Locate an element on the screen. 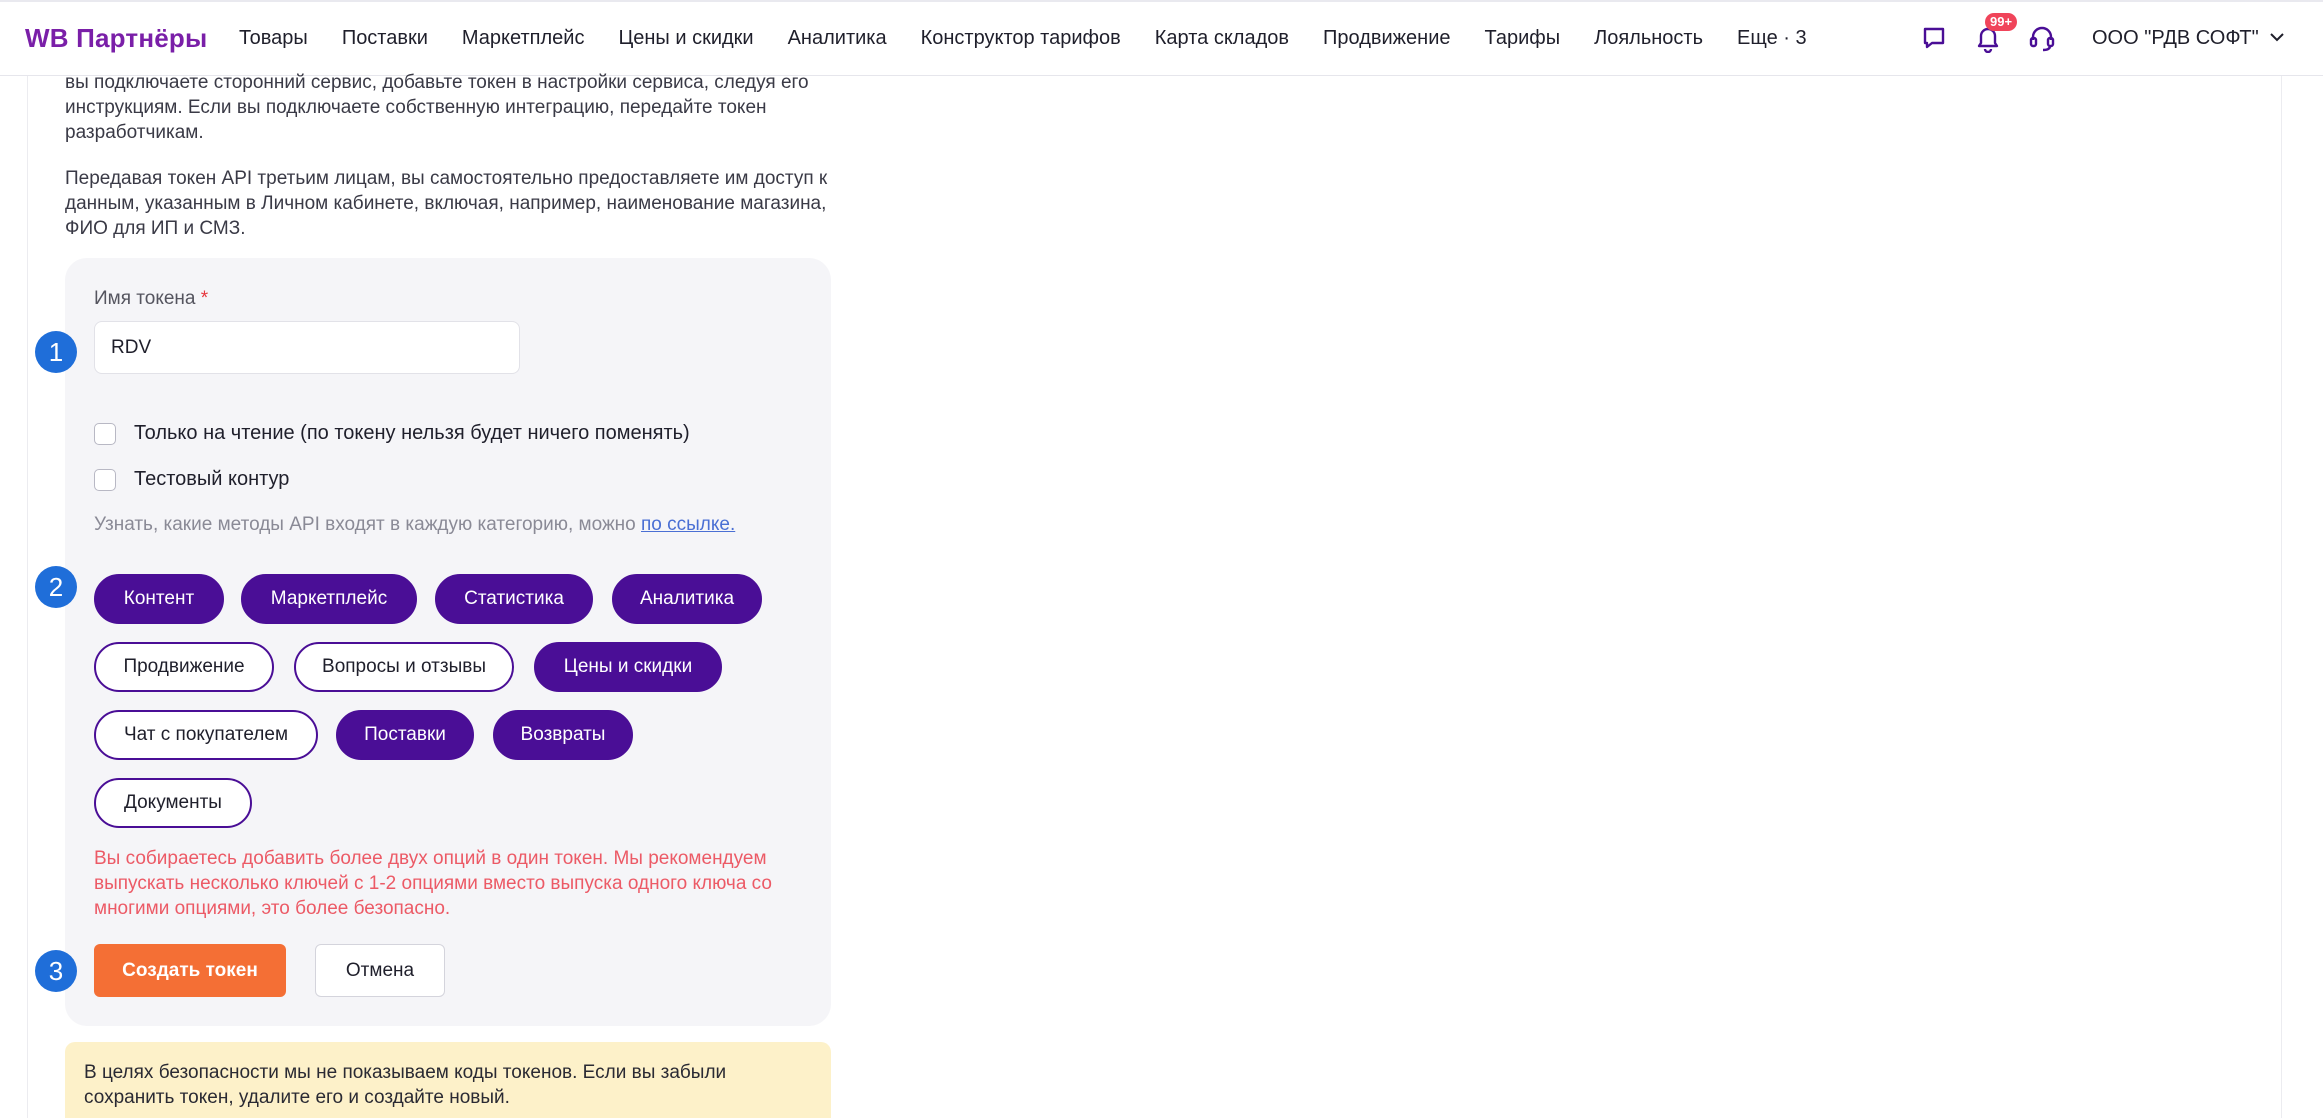 This screenshot has width=2323, height=1118. category-chip-supplies: Поставки is located at coordinates (405, 735).